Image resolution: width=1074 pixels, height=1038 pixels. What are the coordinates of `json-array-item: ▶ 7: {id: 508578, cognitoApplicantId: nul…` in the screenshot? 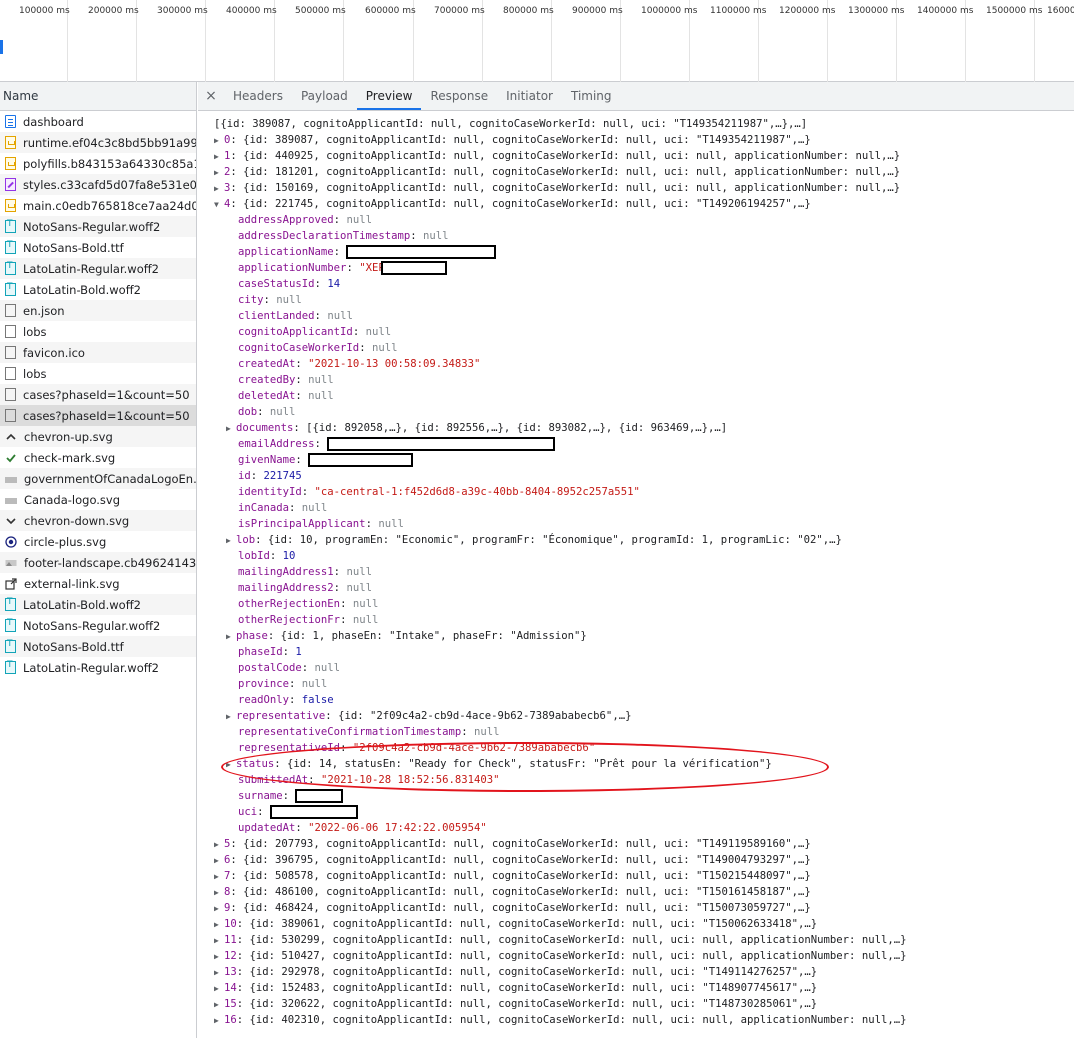 It's located at (512, 876).